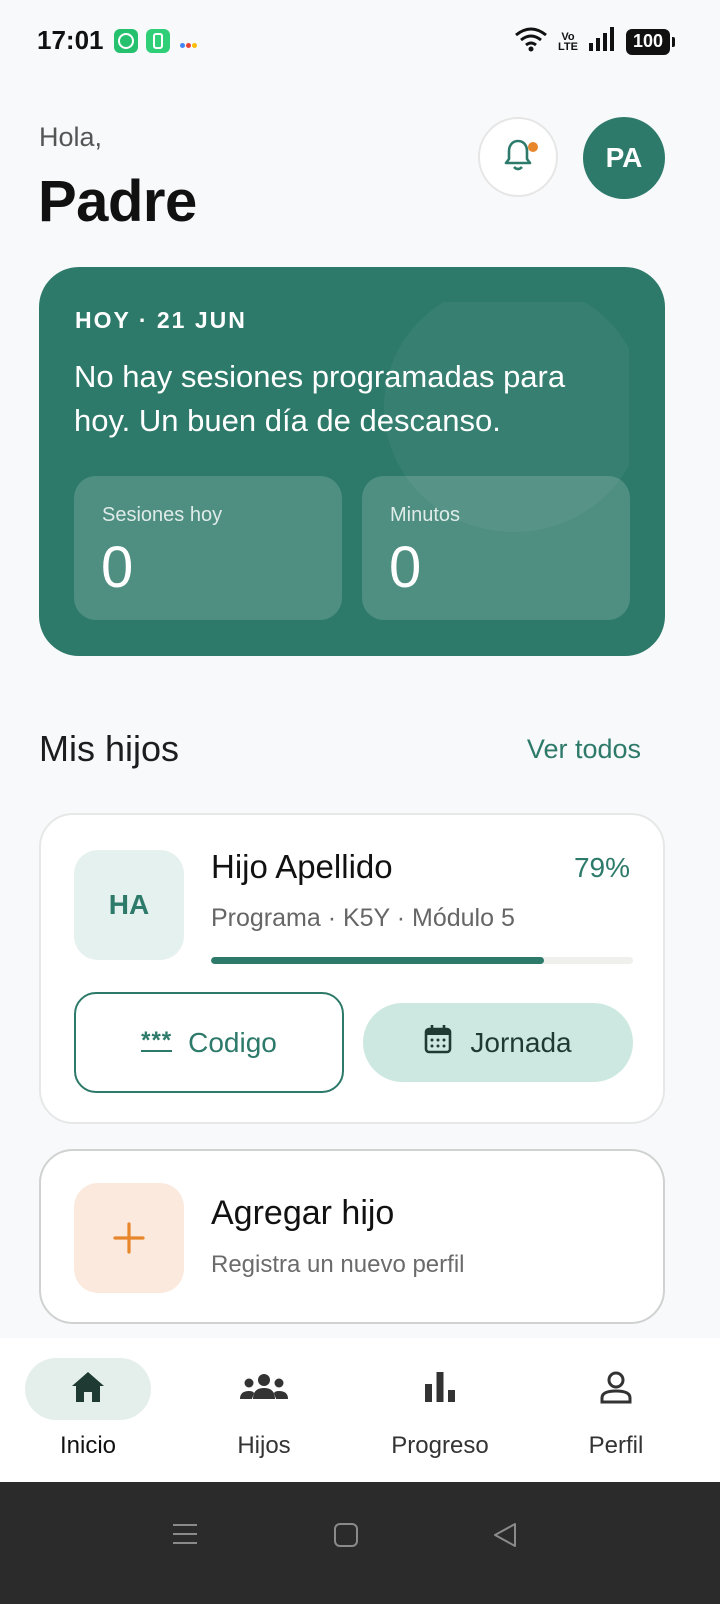  Describe the element at coordinates (117, 201) in the screenshot. I see `user-name-heading: Padre` at that location.